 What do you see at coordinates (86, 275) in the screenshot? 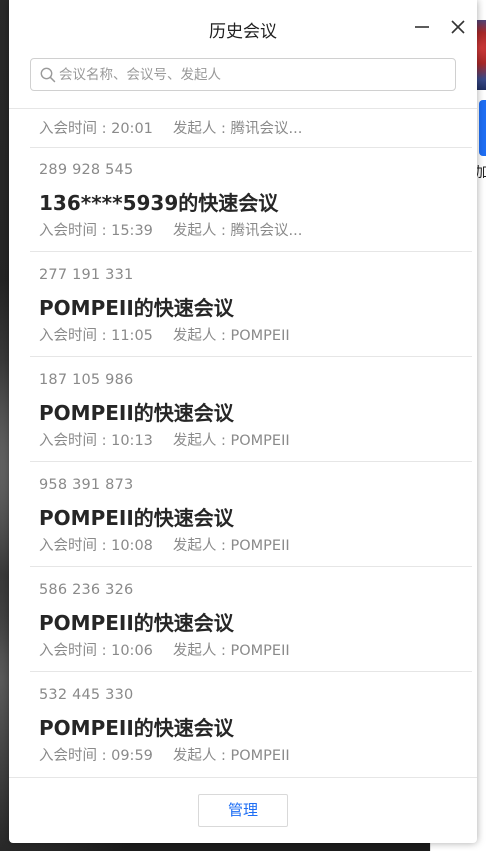
I see `meeting-id: 277 191 331` at bounding box center [86, 275].